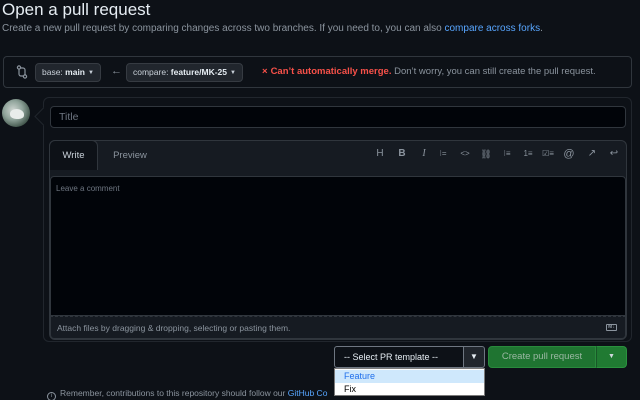  What do you see at coordinates (424, 154) in the screenshot?
I see `italic-icon: I` at bounding box center [424, 154].